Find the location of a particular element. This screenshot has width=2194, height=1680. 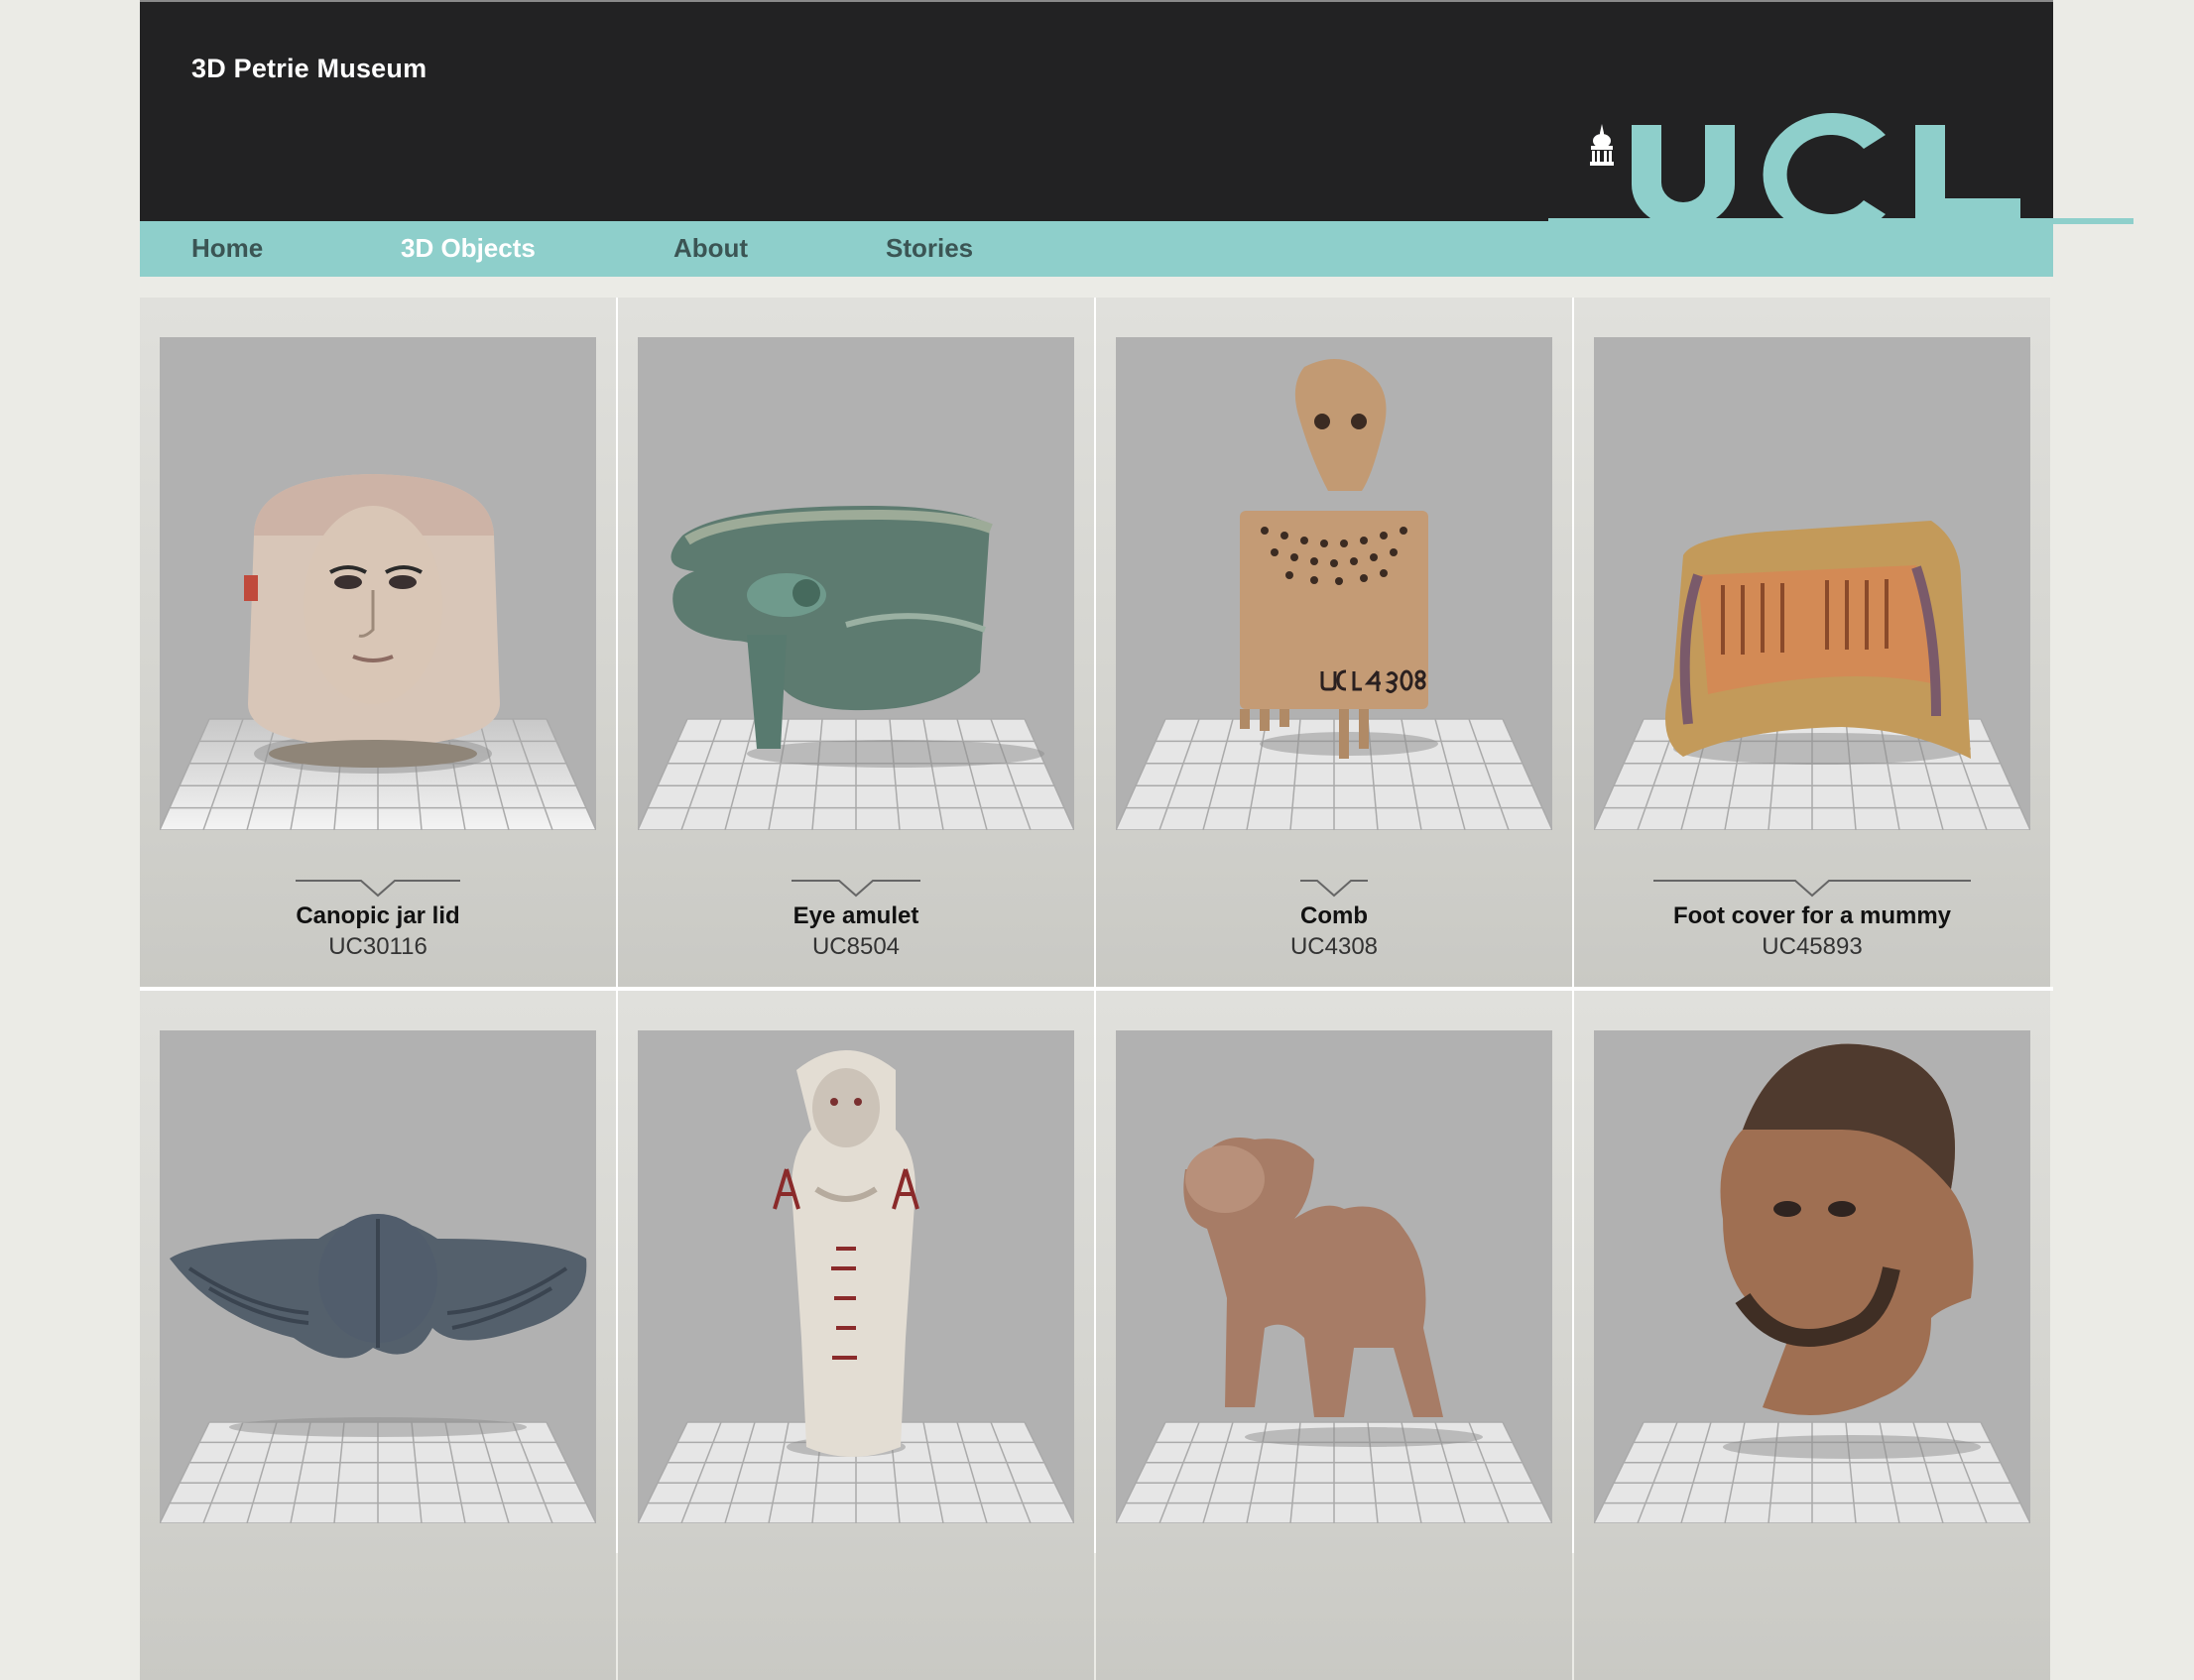

nav-home: Home is located at coordinates (227, 248).